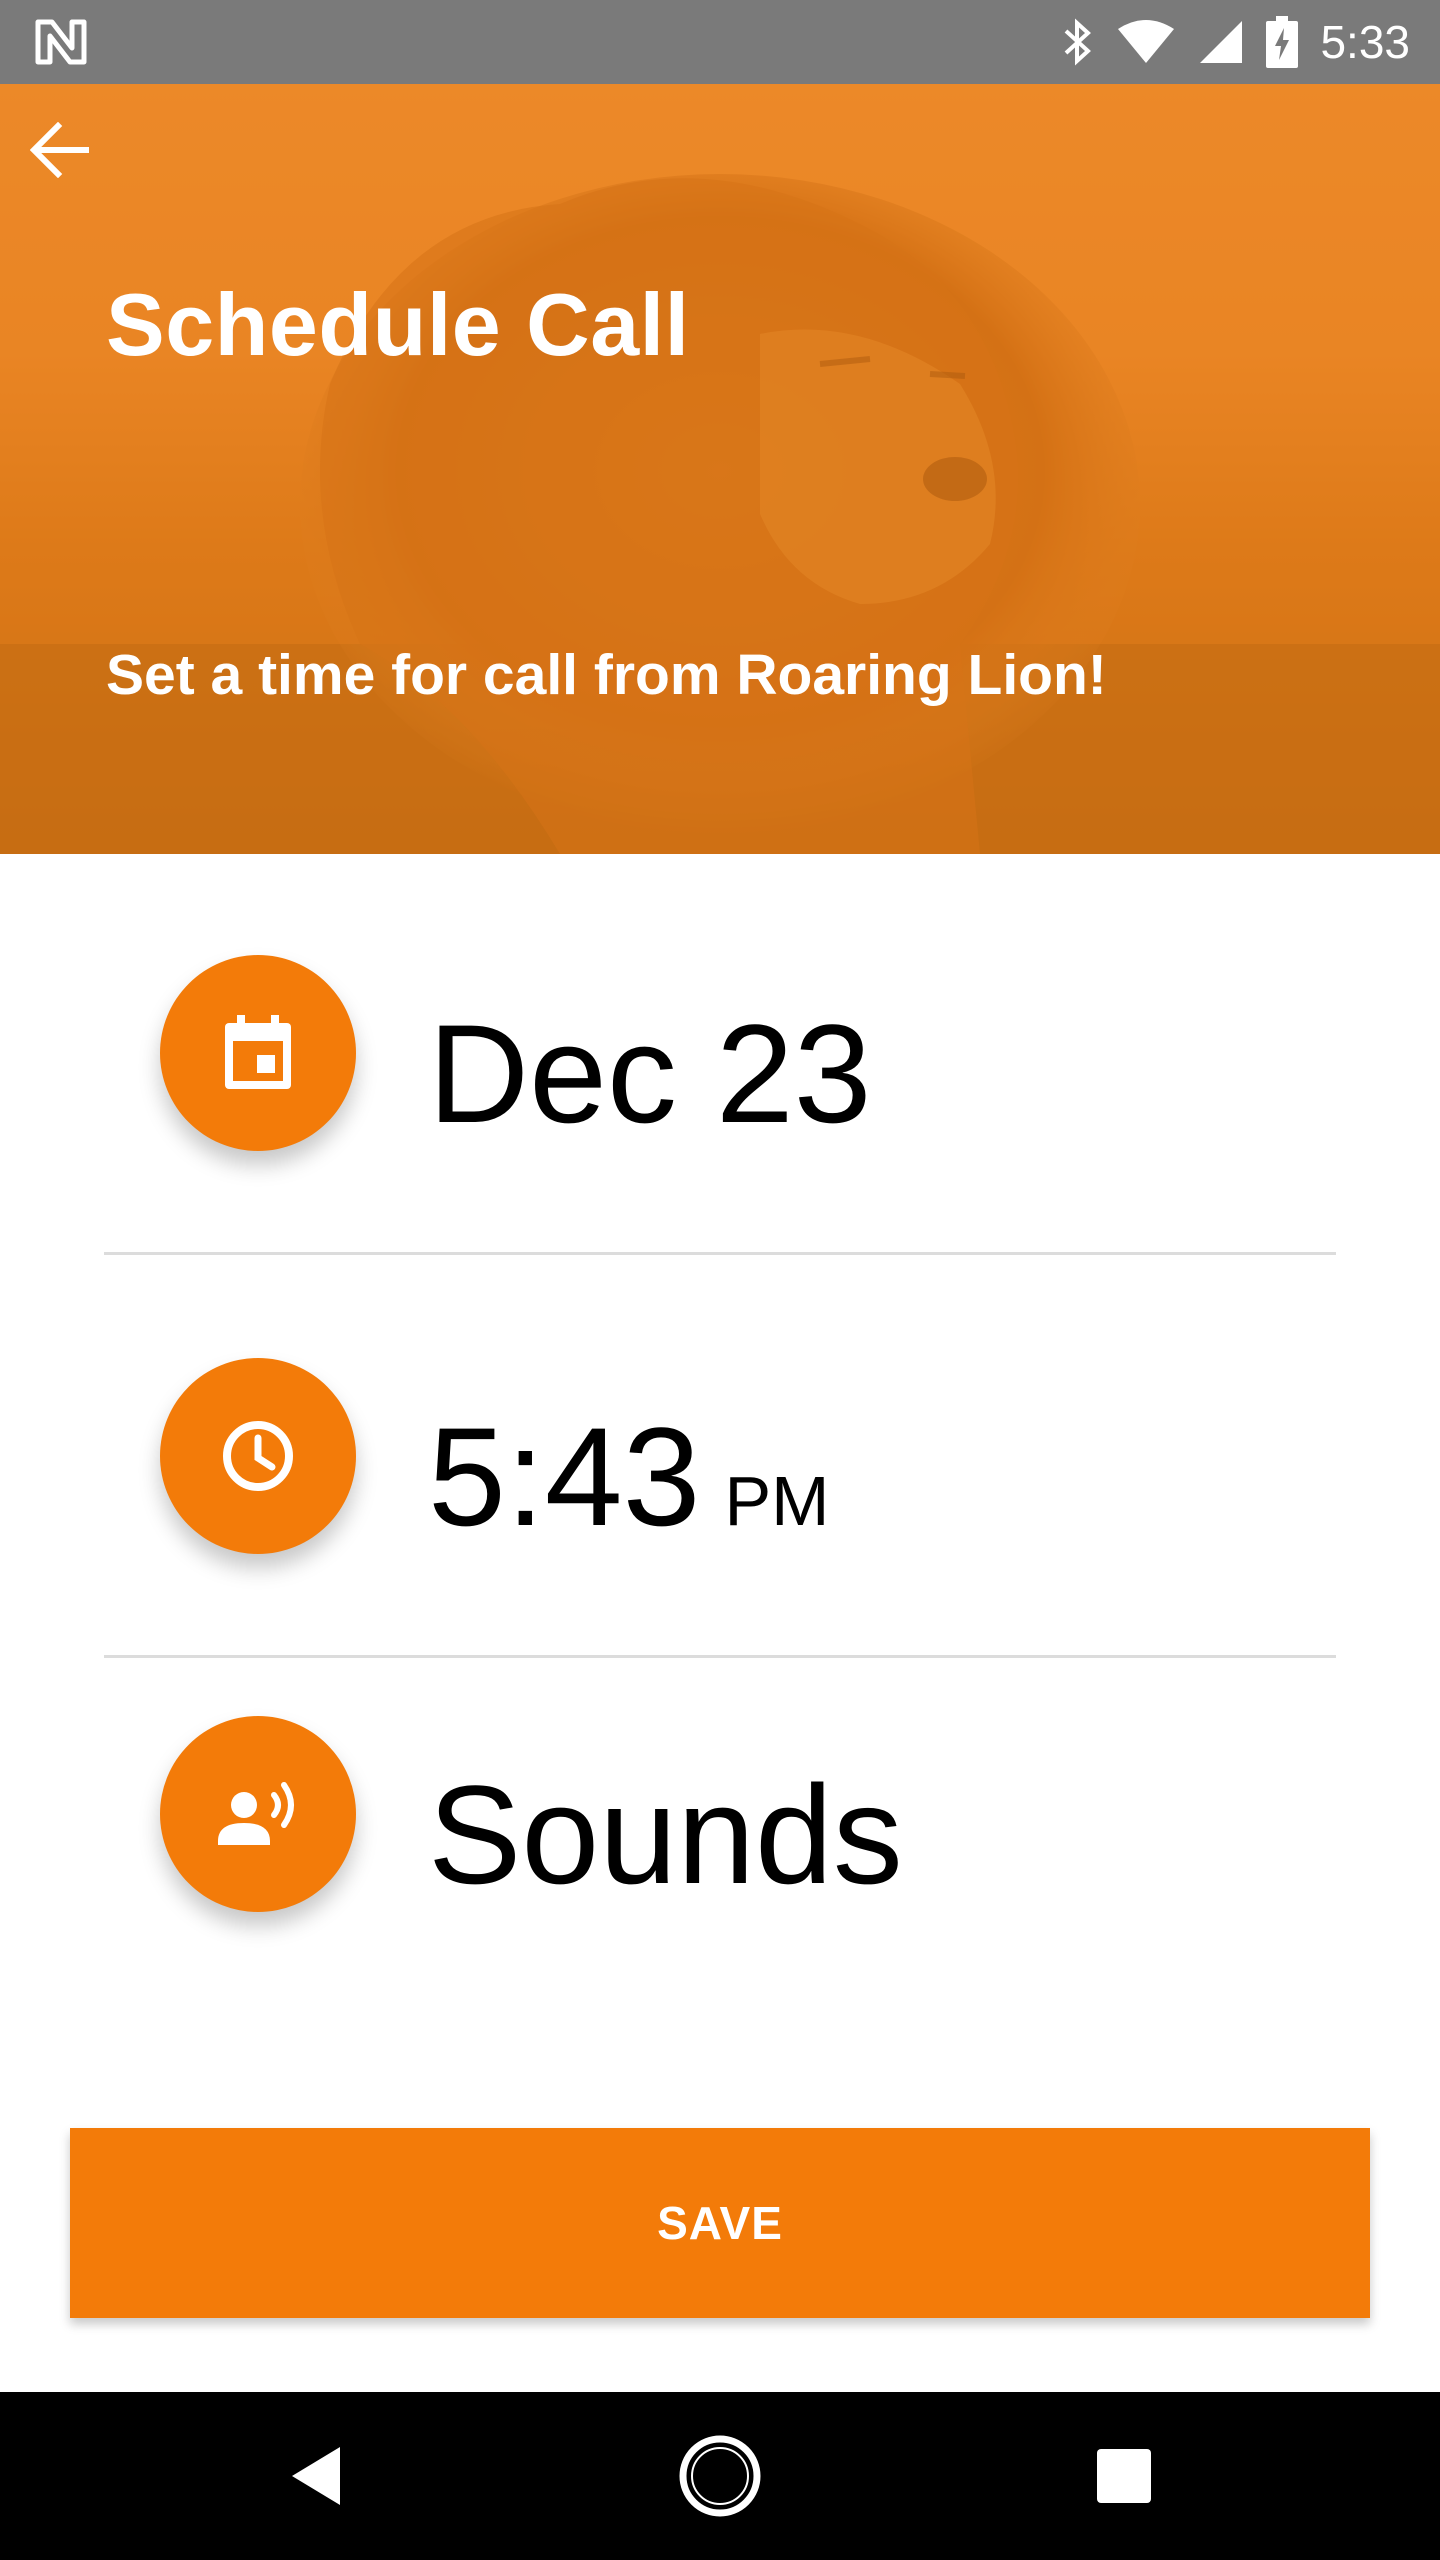 The width and height of the screenshot is (1440, 2560). I want to click on page-subtitle: Set a time for call from Roaring Lion!, so click(606, 675).